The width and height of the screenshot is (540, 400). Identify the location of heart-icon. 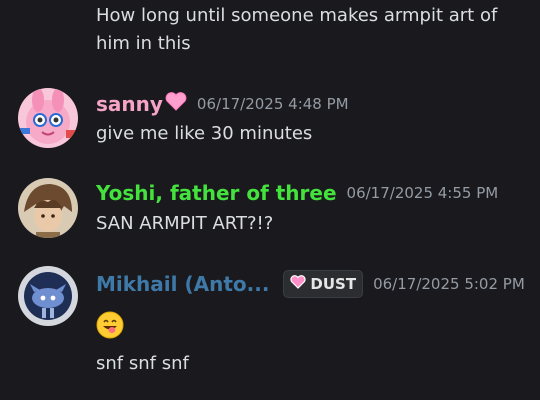
(176, 103).